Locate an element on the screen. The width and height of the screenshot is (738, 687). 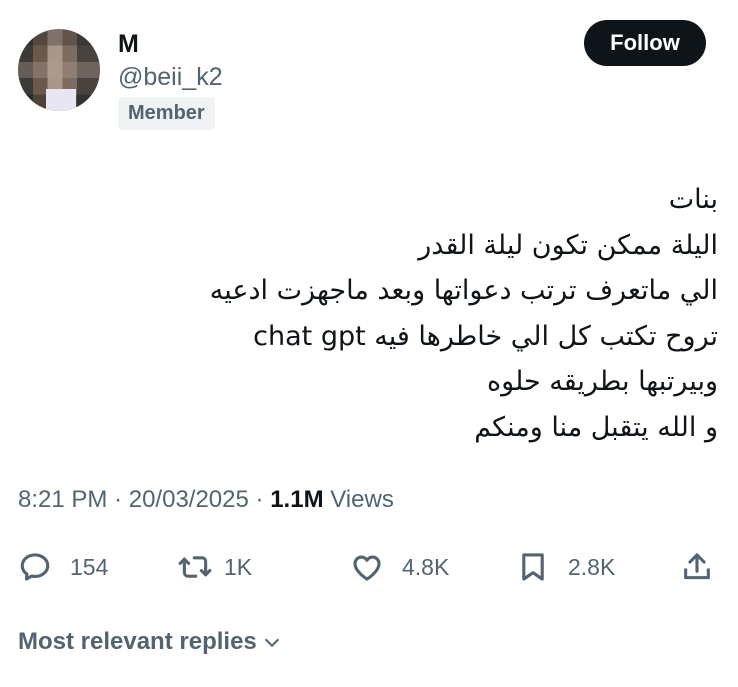
tweet-line: بنات is located at coordinates (693, 199).